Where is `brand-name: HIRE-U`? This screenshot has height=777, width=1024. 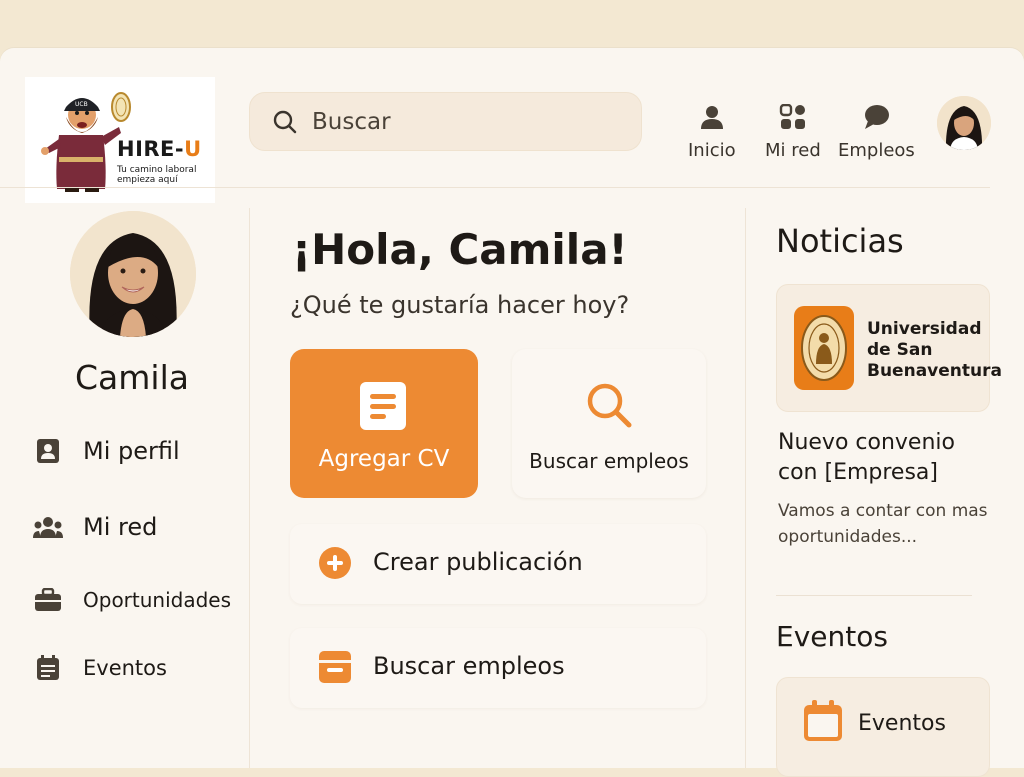
brand-name: HIRE-U is located at coordinates (159, 149).